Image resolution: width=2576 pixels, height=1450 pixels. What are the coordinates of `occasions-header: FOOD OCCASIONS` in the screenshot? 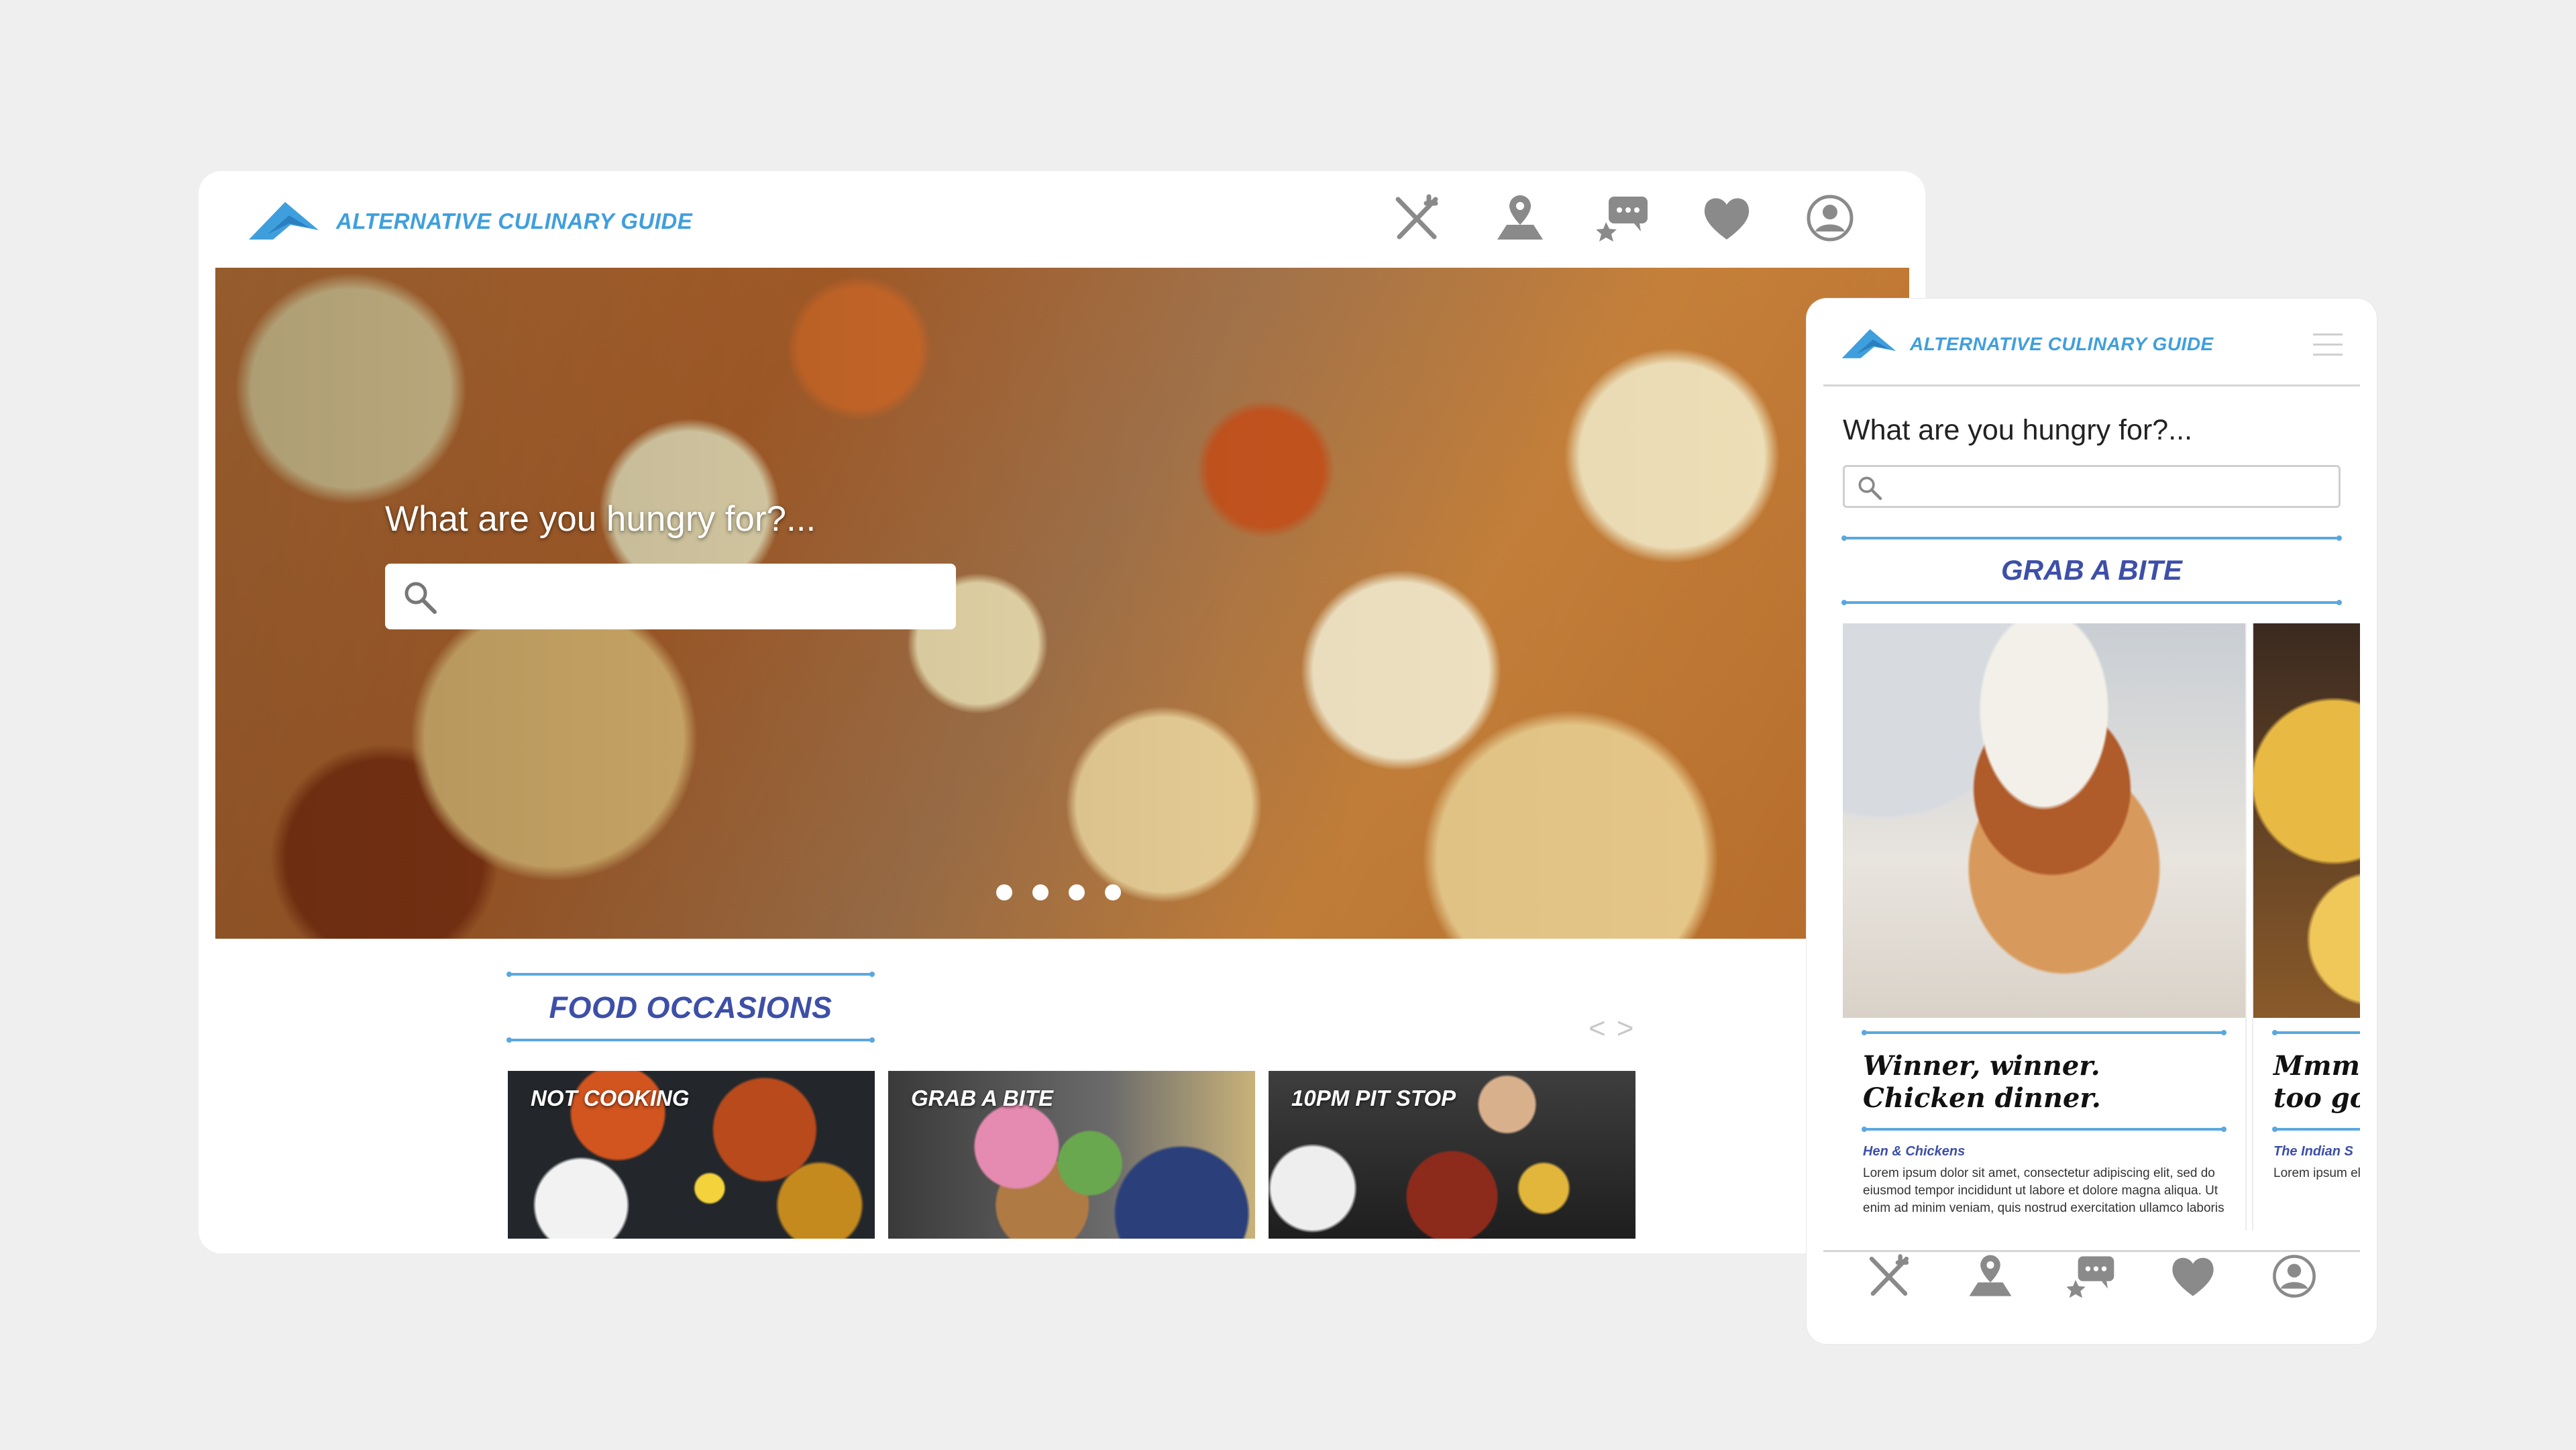 It's located at (690, 1007).